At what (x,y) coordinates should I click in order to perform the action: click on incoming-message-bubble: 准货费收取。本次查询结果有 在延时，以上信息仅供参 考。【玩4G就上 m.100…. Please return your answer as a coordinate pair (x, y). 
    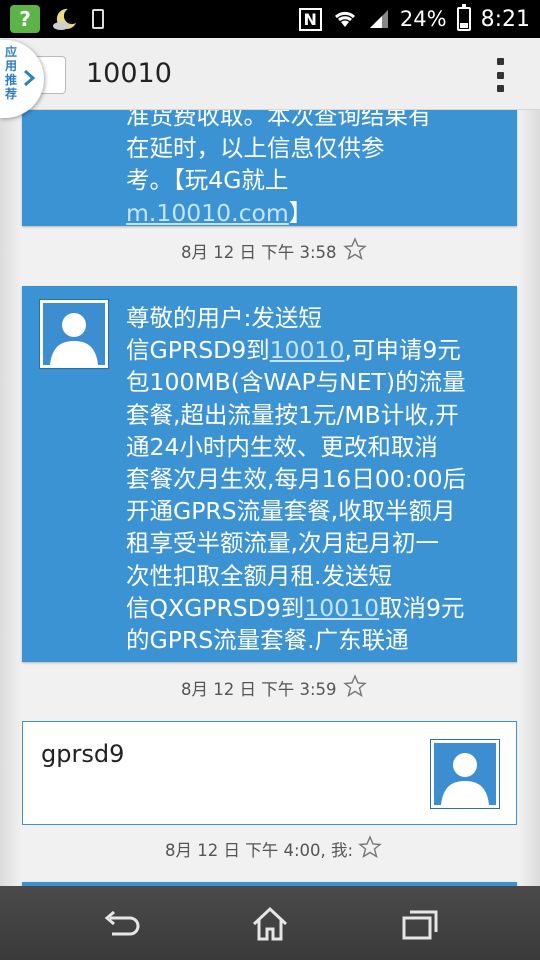
    Looking at the image, I should click on (269, 168).